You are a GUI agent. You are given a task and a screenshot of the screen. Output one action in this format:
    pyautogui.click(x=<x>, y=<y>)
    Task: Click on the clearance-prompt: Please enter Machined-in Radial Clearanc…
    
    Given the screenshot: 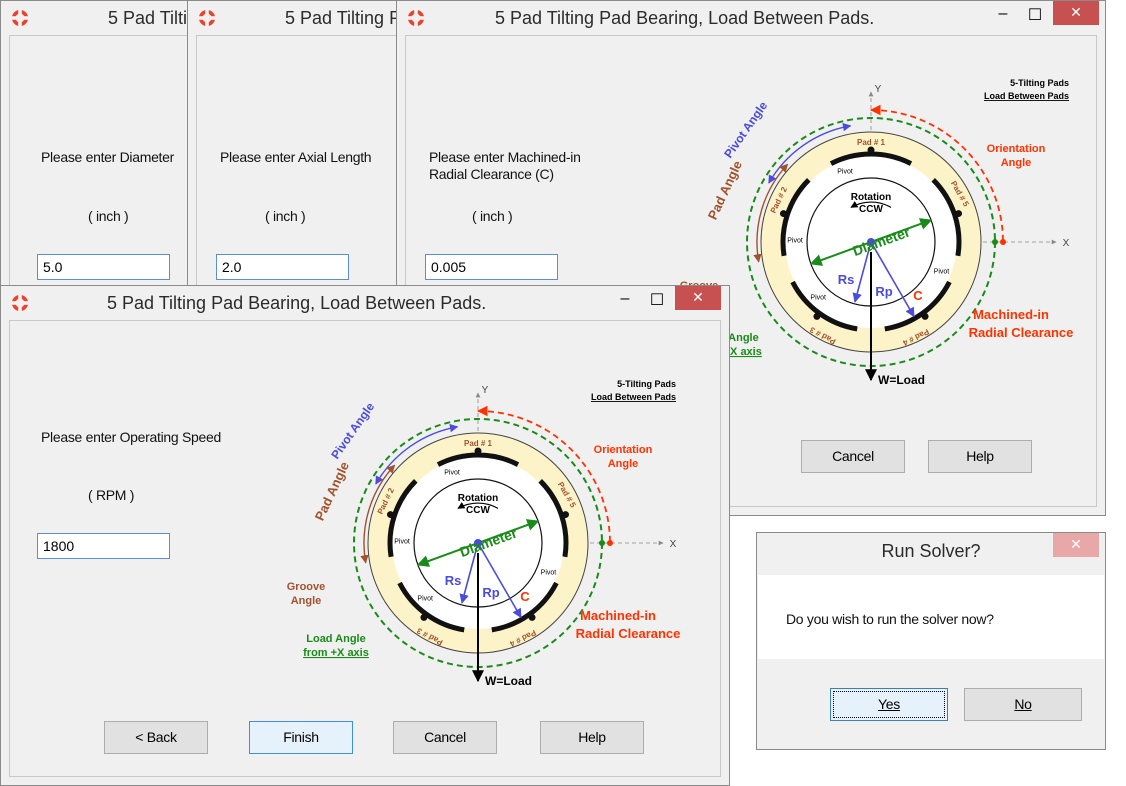 What is the action you would take?
    pyautogui.click(x=505, y=165)
    